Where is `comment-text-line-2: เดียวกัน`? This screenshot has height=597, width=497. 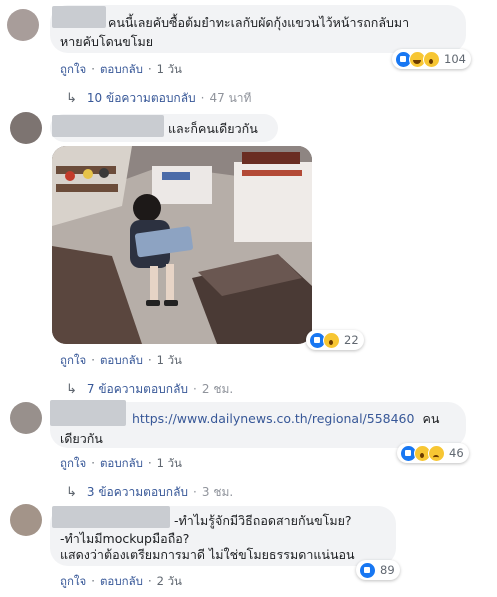
comment-text-line-2: เดียวกัน is located at coordinates (81, 438).